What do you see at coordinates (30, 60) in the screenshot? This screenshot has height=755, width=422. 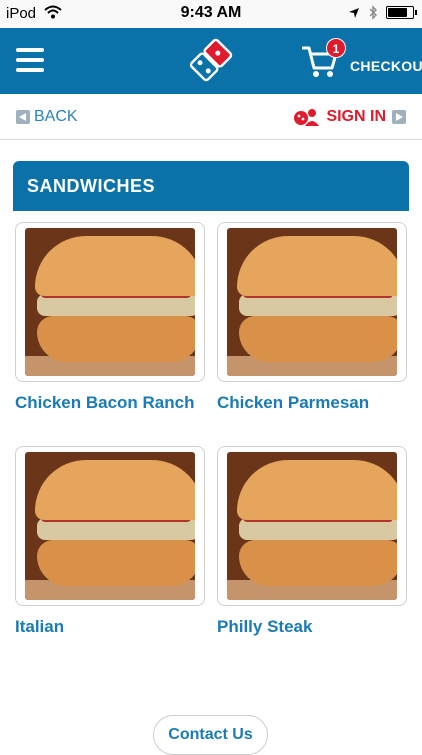 I see `hamburger-menu-icon` at bounding box center [30, 60].